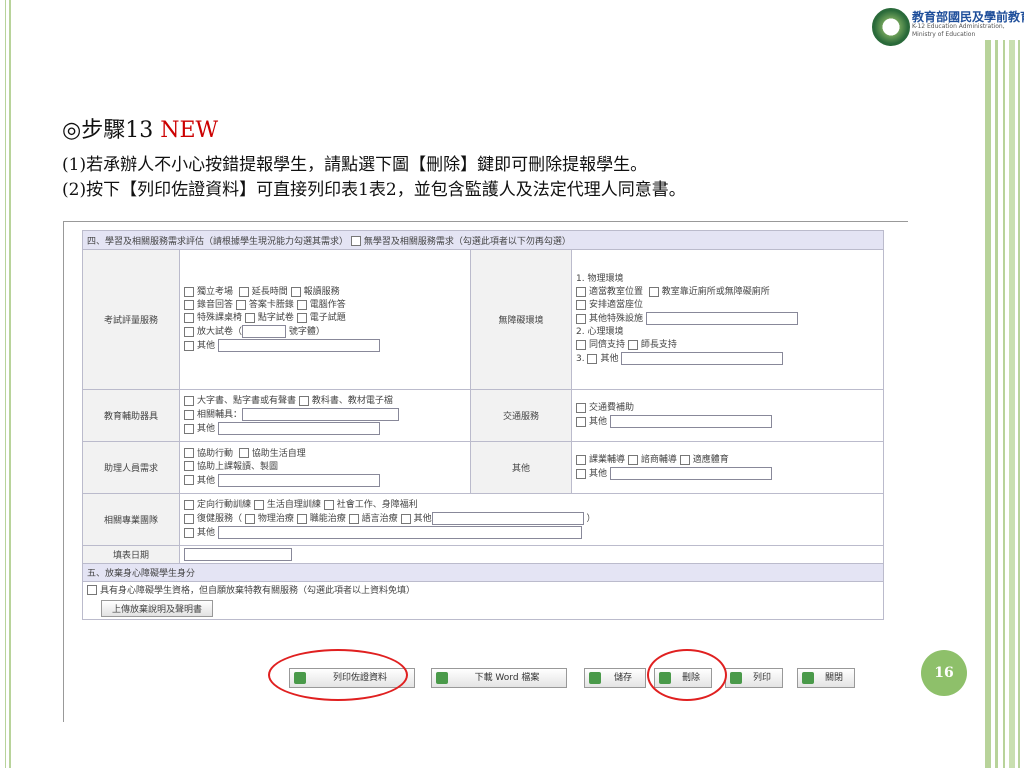 The image size is (1024, 768). Describe the element at coordinates (206, 429) in the screenshot. I see `aids-other-label: 其他` at that location.